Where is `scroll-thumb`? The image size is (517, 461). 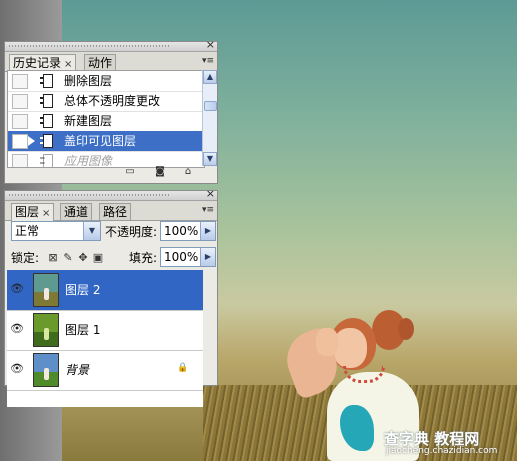
scroll-thumb is located at coordinates (210, 106).